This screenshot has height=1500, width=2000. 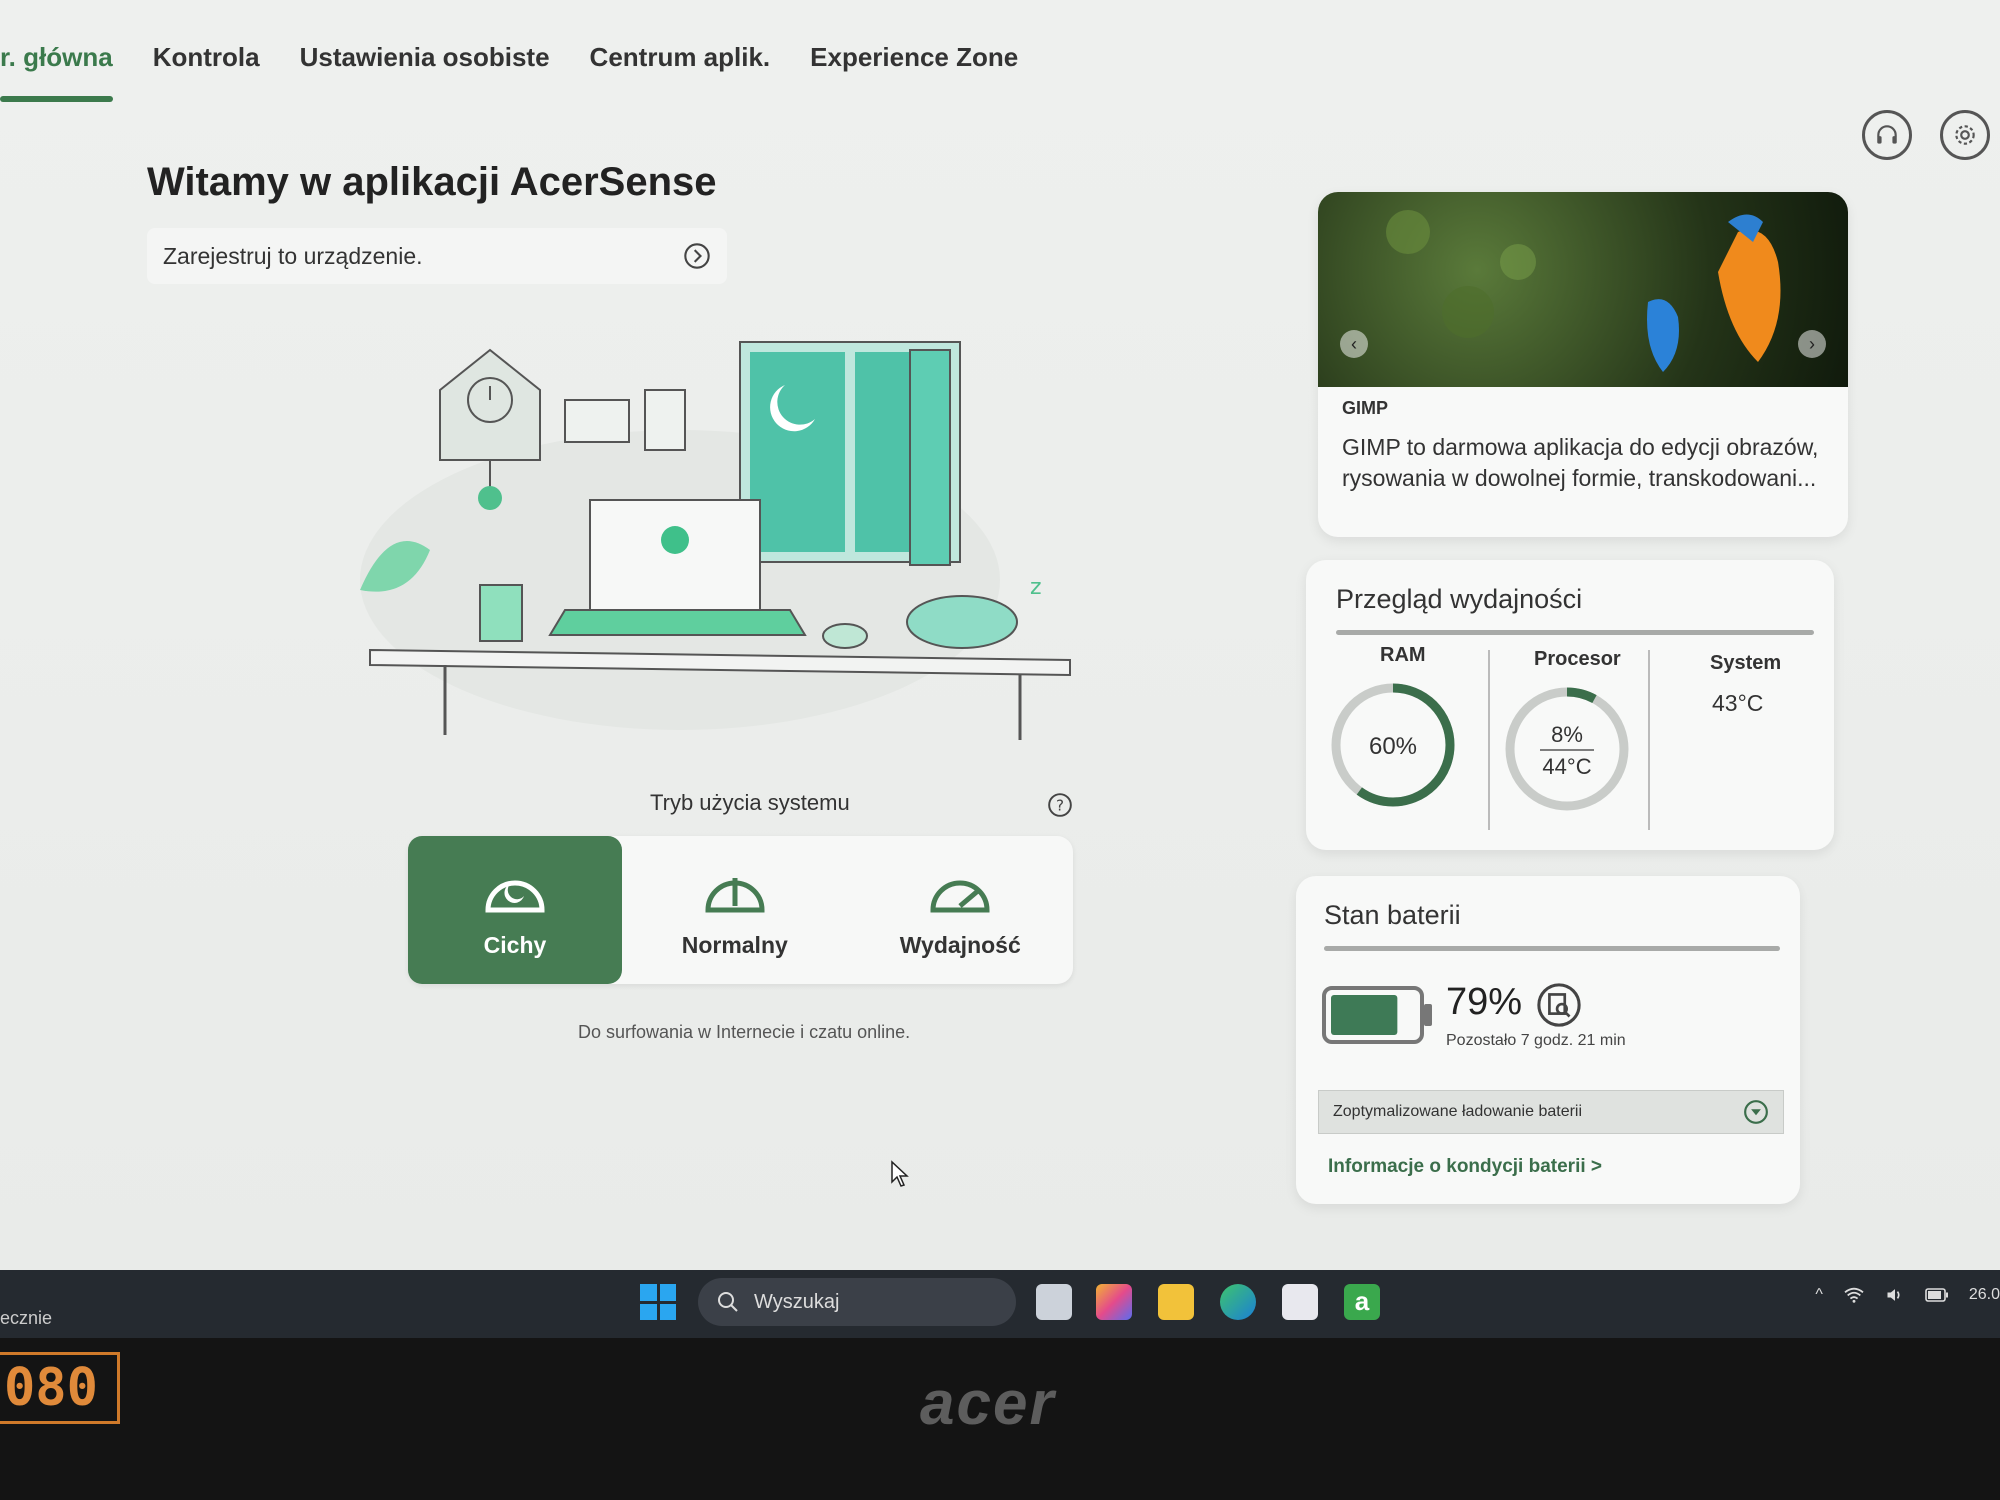 What do you see at coordinates (425, 72) in the screenshot?
I see `tab-personal-settings: Ustawienia osobiste` at bounding box center [425, 72].